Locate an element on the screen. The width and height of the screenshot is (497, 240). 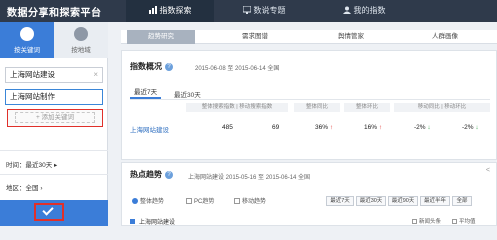
tab-overall-trend: 整体趋势 is located at coordinates (148, 202).